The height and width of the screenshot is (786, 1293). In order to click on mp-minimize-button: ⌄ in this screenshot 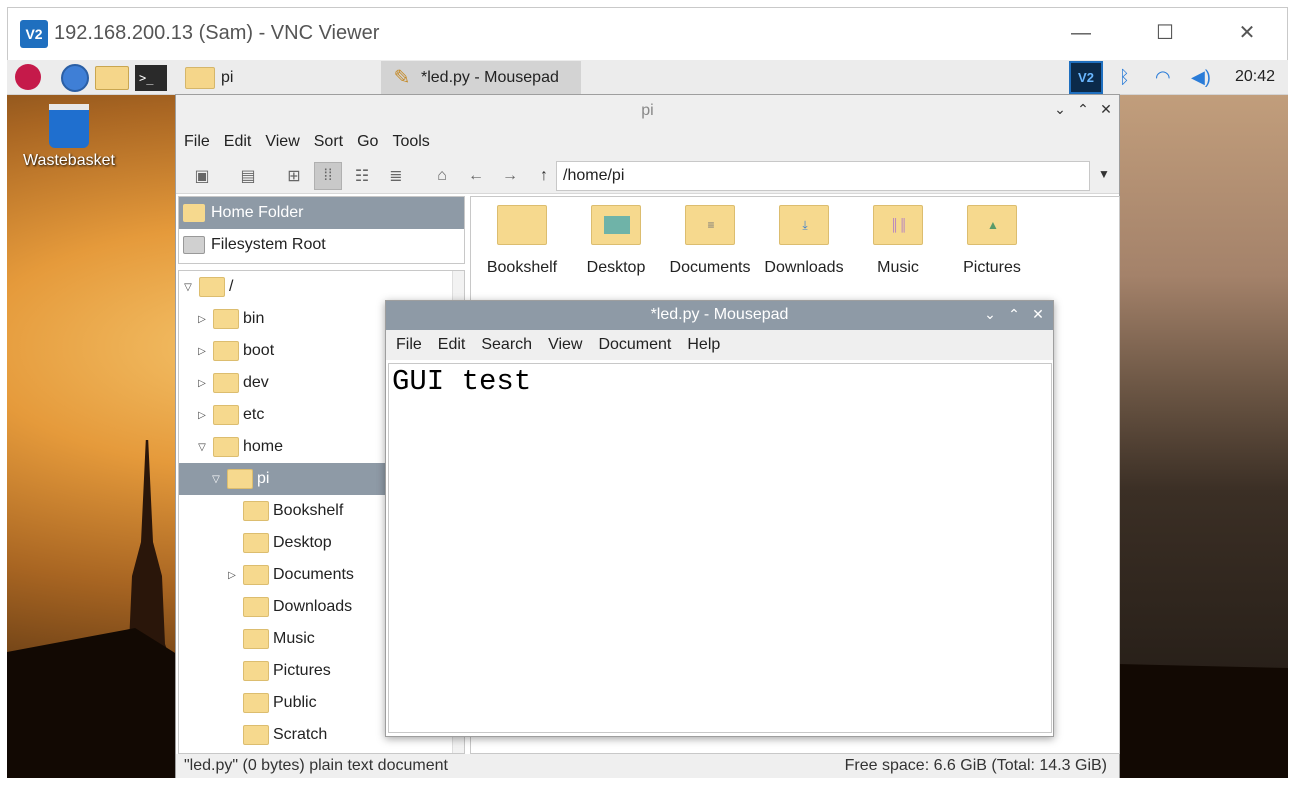, I will do `click(990, 314)`.